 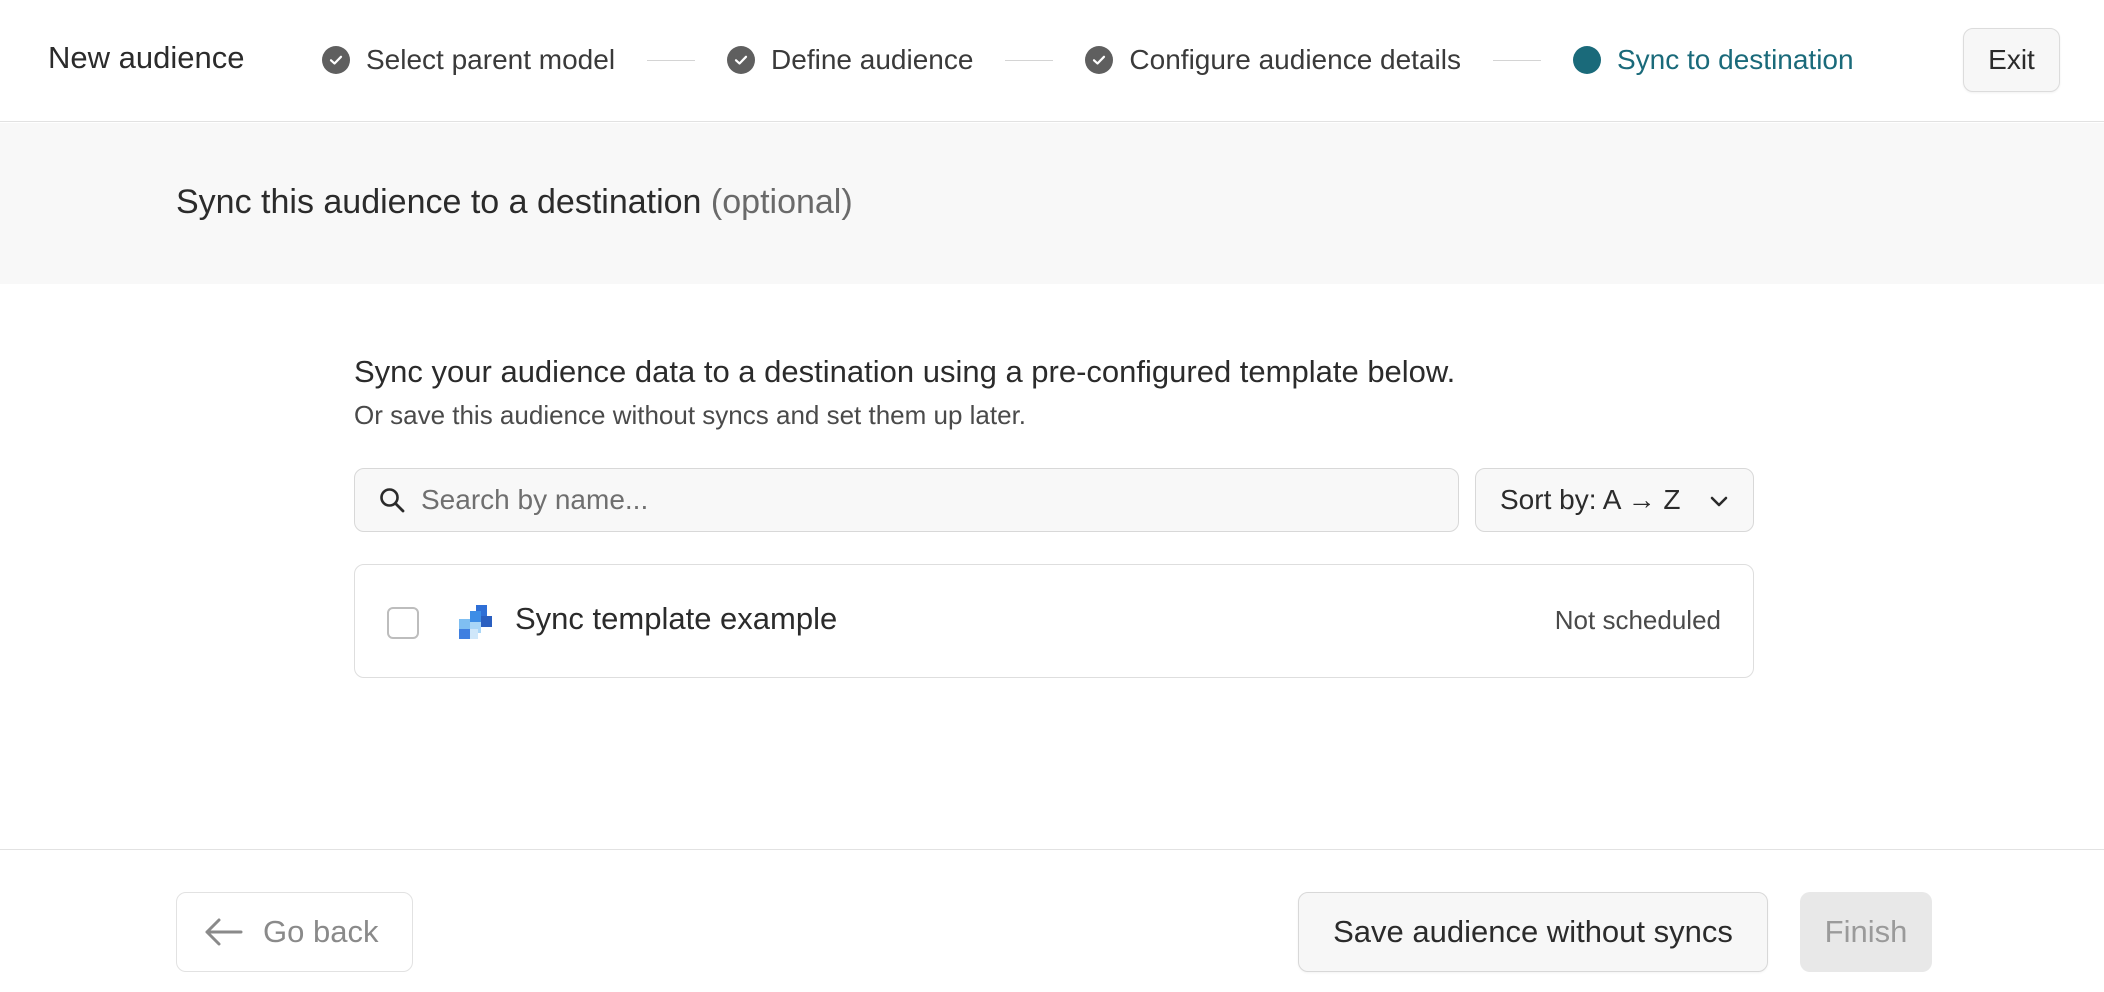 I want to click on section-title-text: Sync this audience to a destination, so click(x=439, y=202).